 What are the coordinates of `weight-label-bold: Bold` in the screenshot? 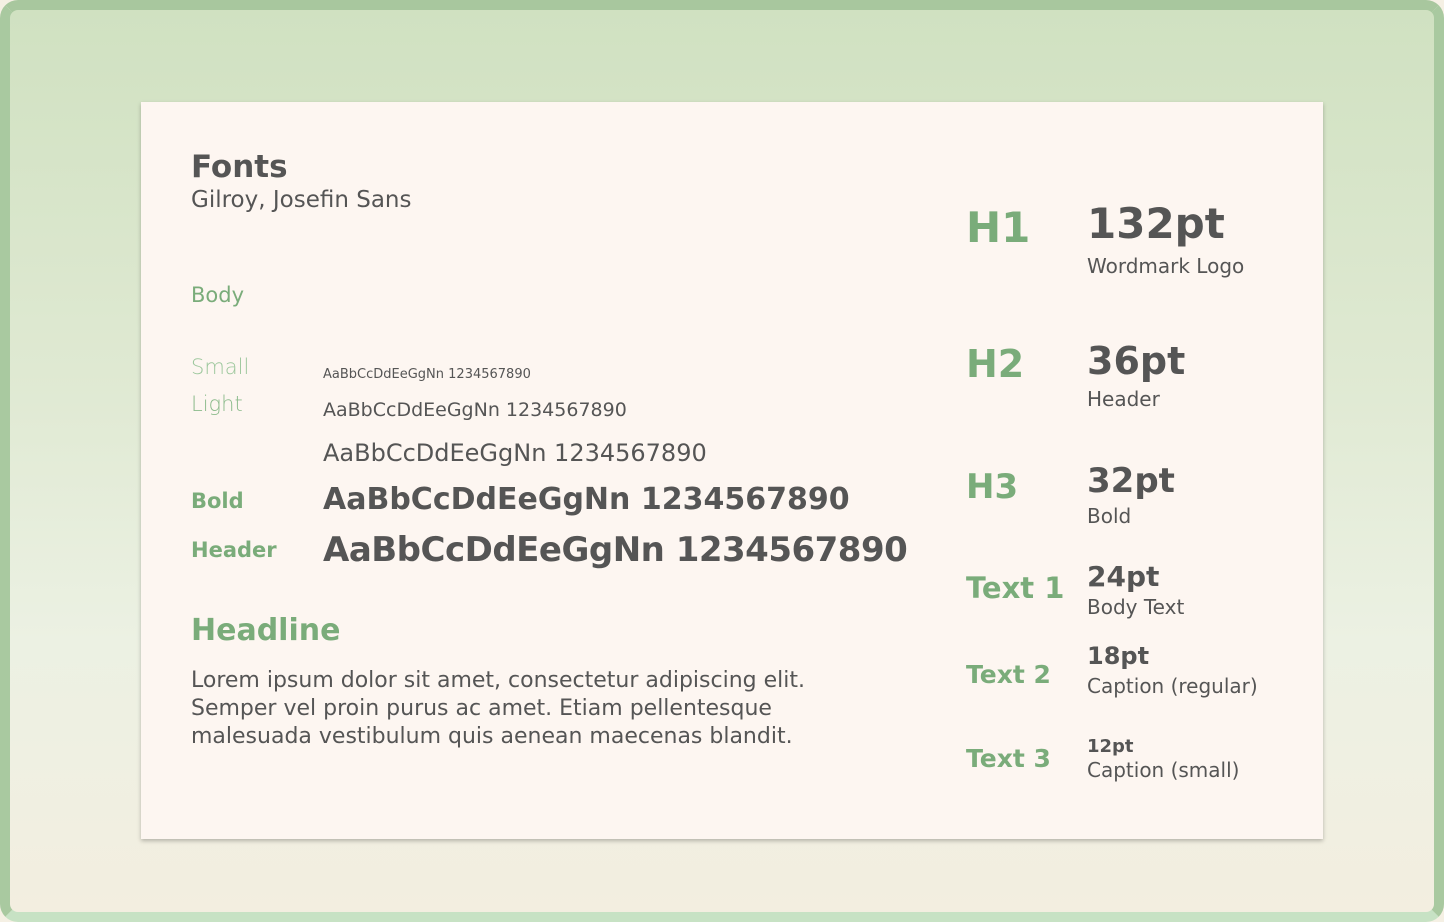 It's located at (217, 501).